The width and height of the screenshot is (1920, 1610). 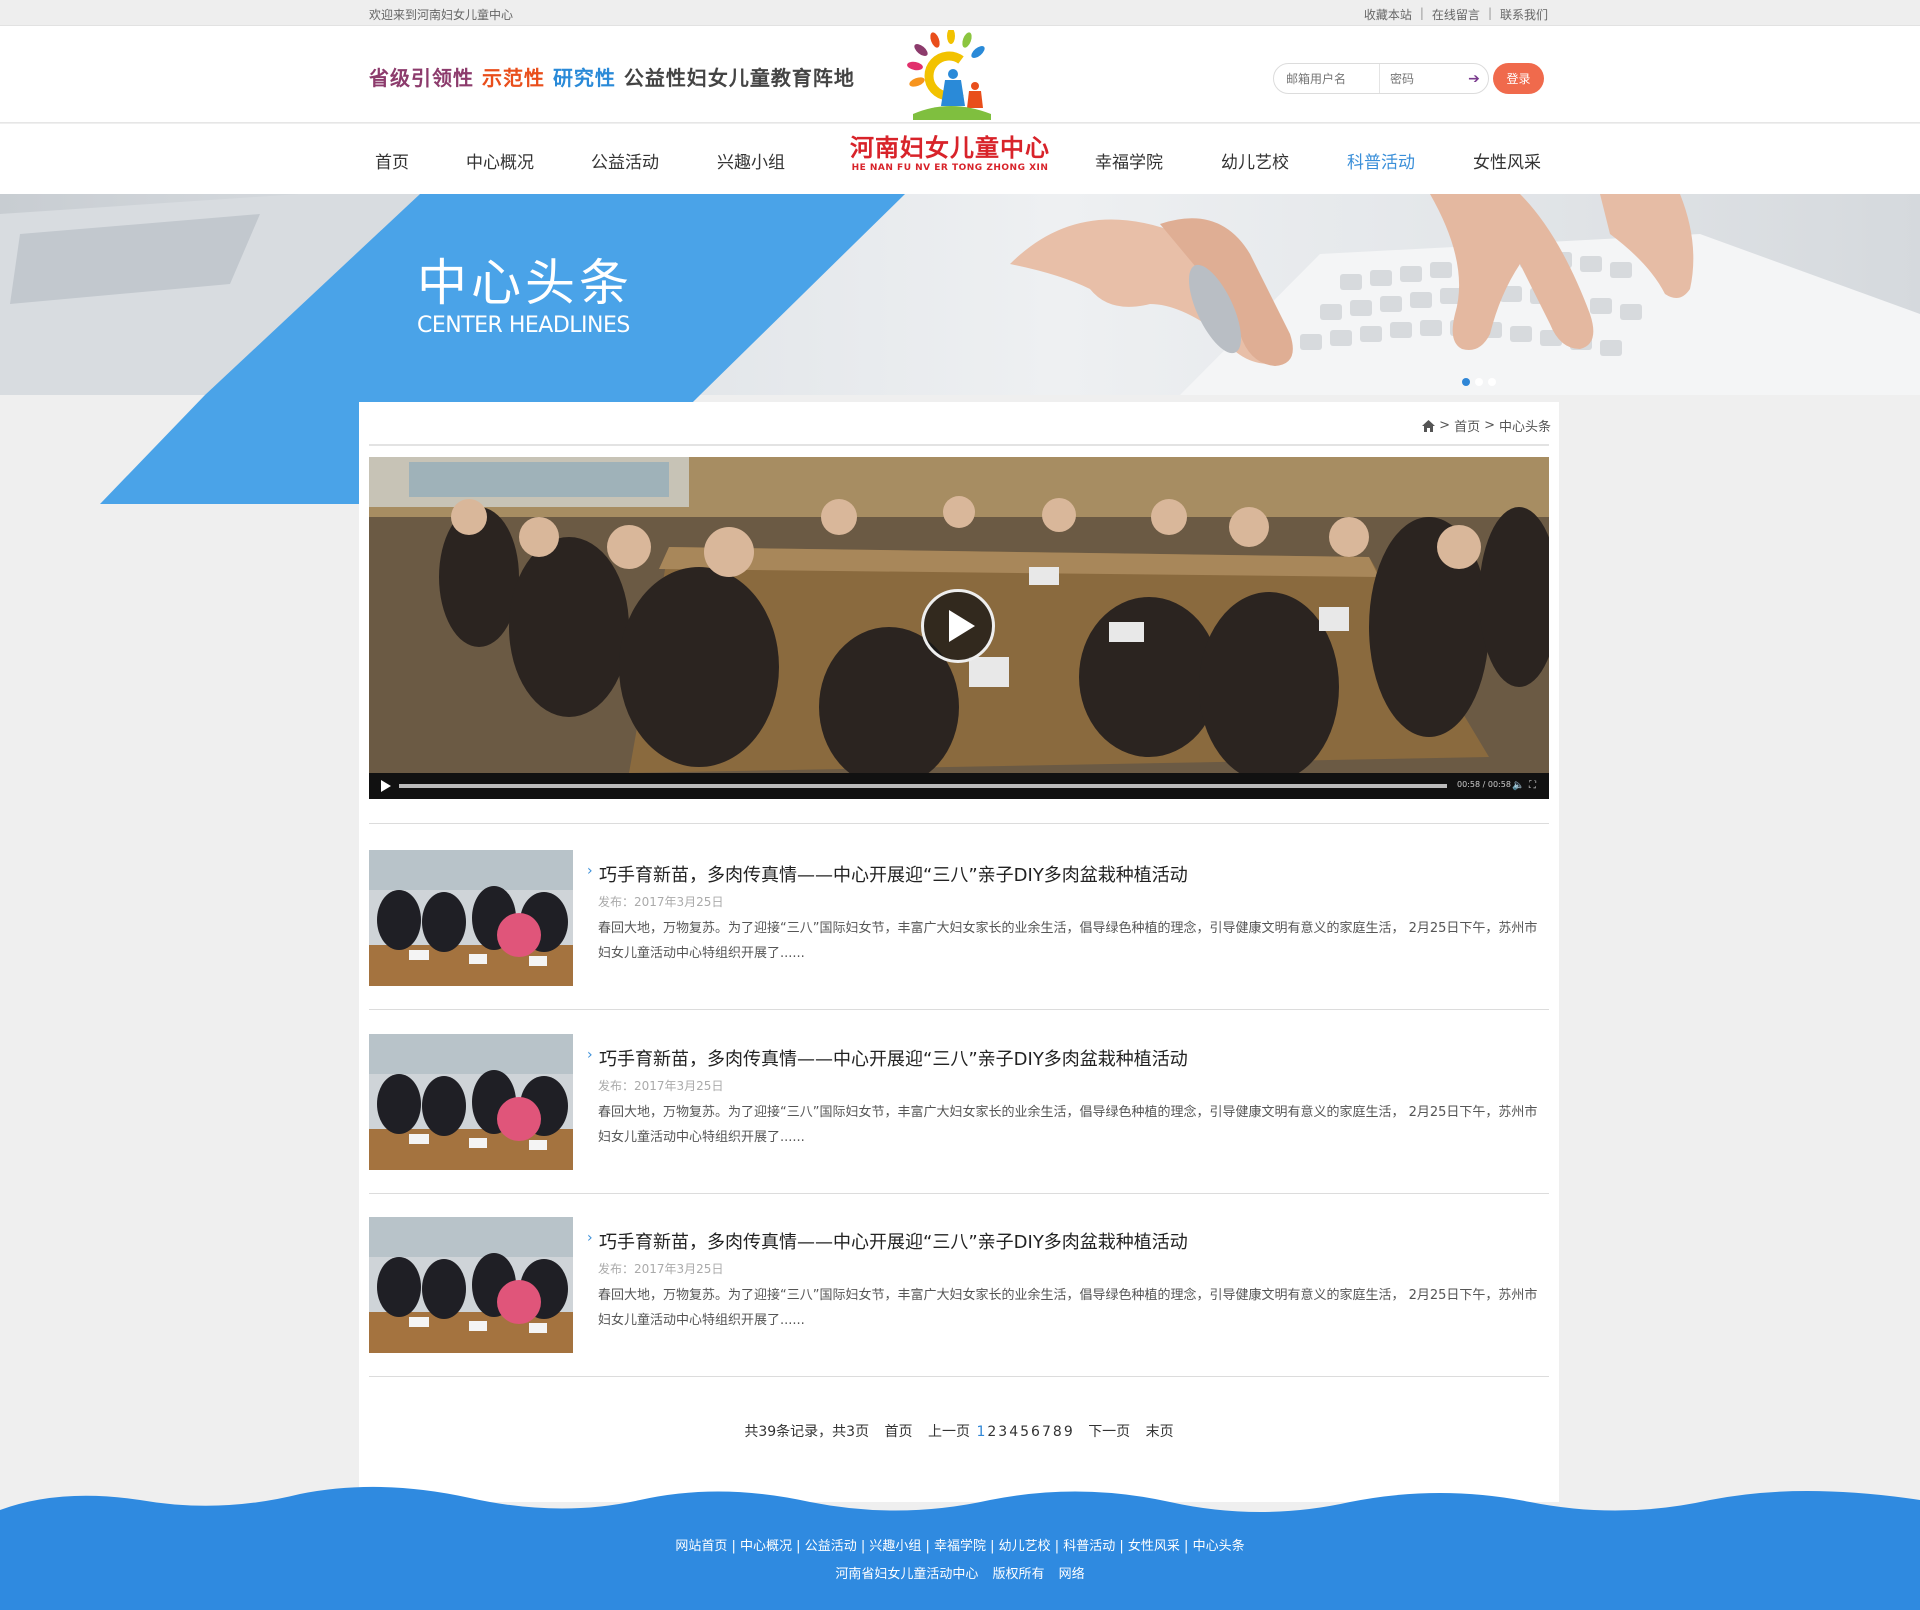 I want to click on progress-bar, so click(x=923, y=786).